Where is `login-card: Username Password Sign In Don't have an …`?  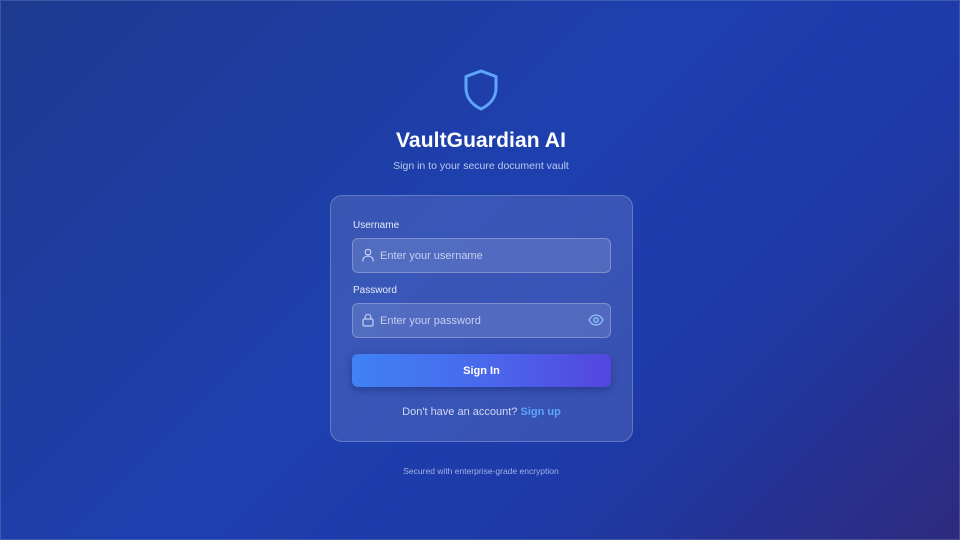
login-card: Username Password Sign In Don't have an … is located at coordinates (481, 318).